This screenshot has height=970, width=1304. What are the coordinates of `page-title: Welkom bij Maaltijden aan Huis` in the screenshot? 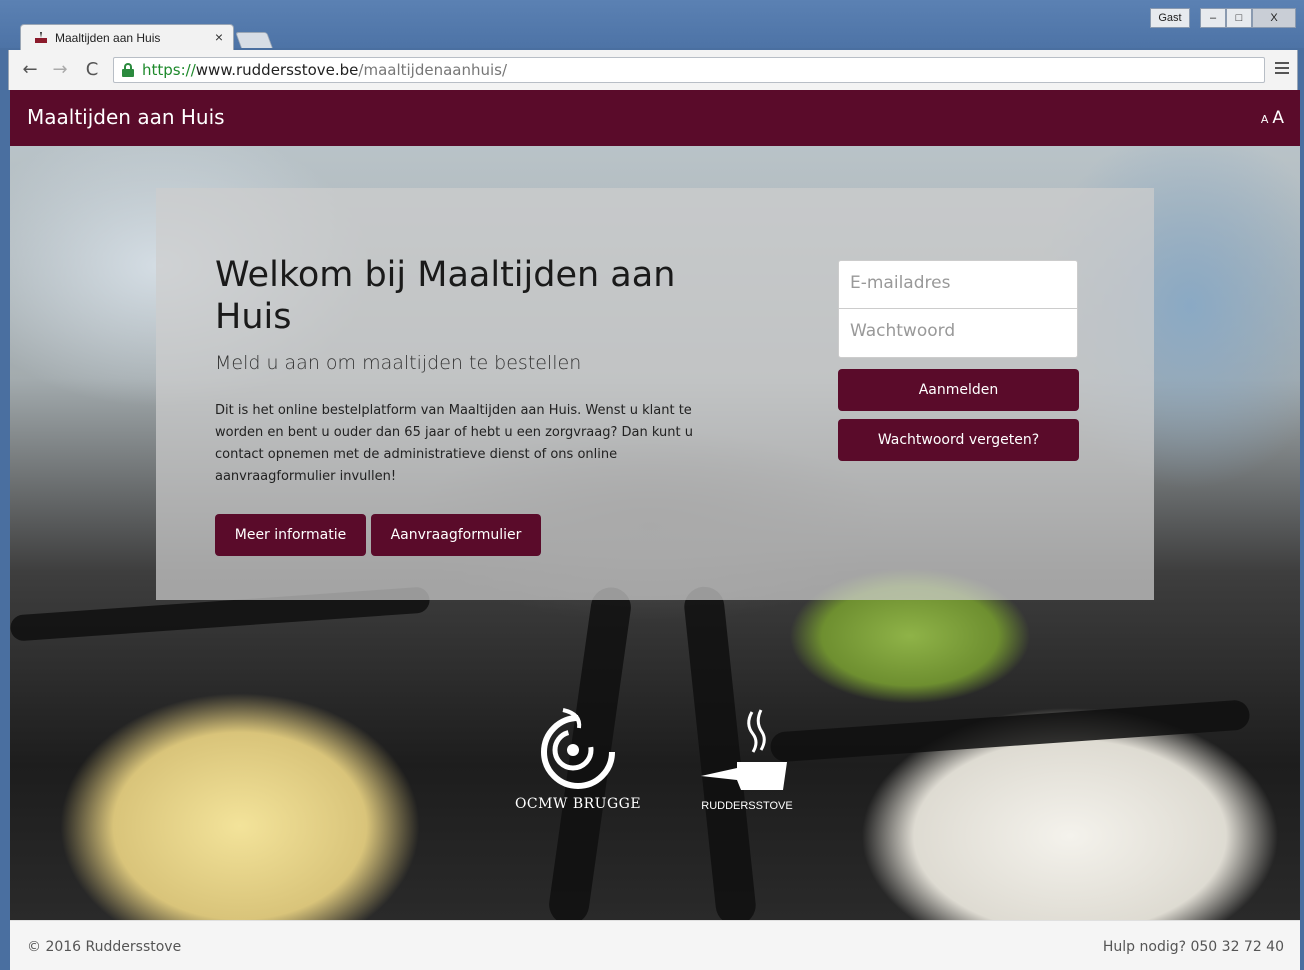 It's located at (445, 296).